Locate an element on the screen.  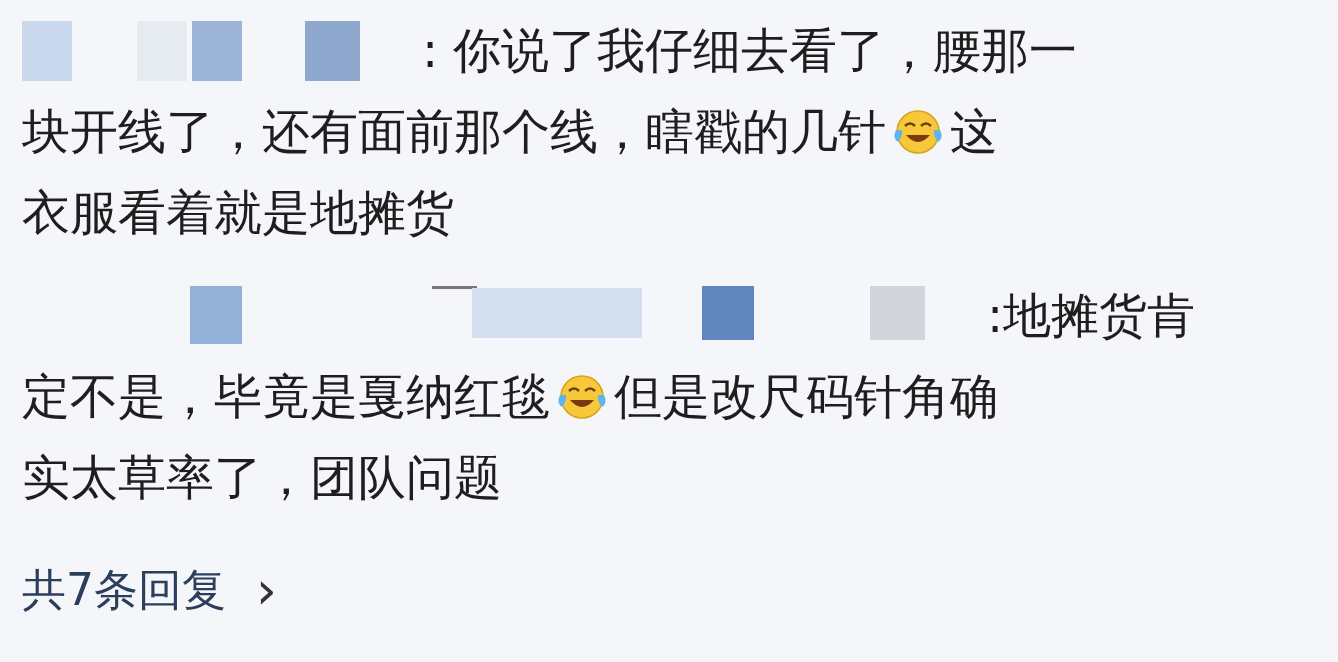
comment-text: :地摊货肯 is located at coordinates (1091, 315).